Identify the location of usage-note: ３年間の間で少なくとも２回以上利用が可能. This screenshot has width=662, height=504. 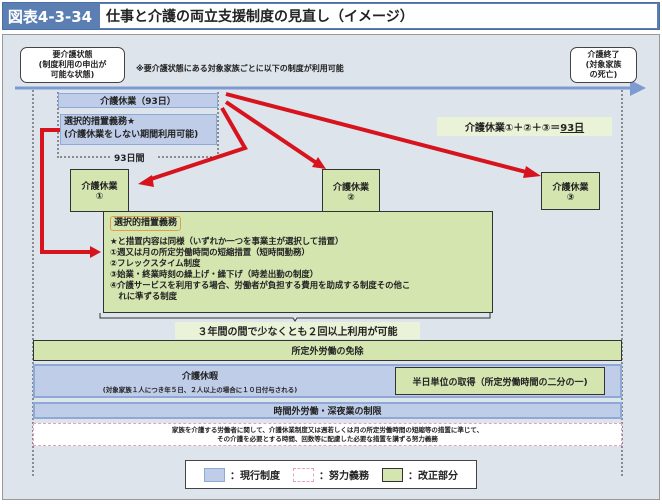
(297, 330).